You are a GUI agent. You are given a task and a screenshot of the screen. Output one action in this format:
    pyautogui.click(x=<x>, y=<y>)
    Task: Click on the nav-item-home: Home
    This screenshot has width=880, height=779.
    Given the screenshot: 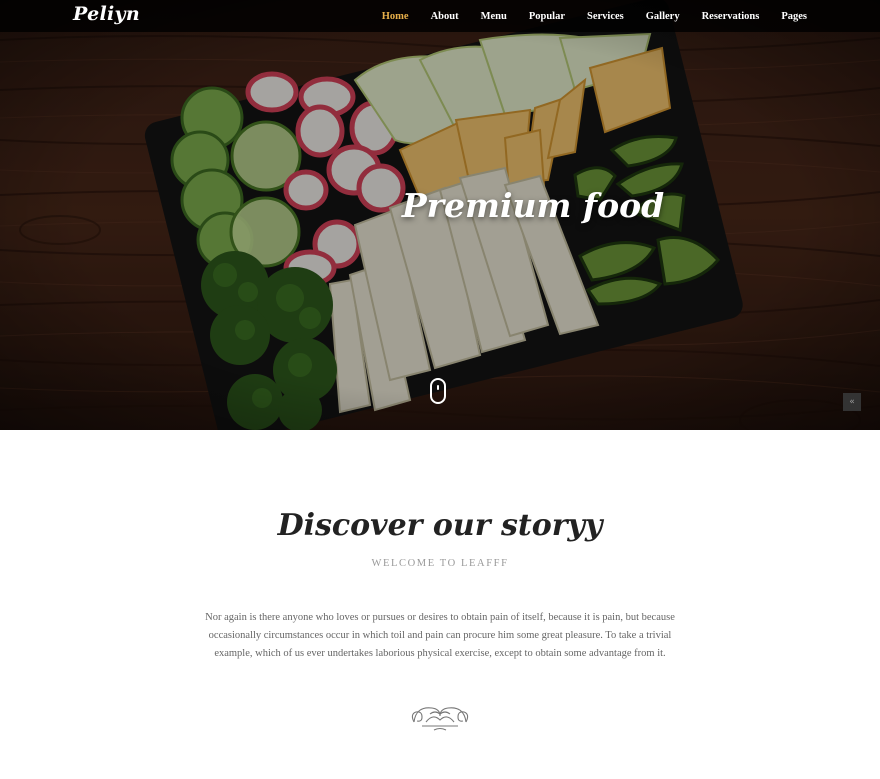 What is the action you would take?
    pyautogui.click(x=395, y=16)
    